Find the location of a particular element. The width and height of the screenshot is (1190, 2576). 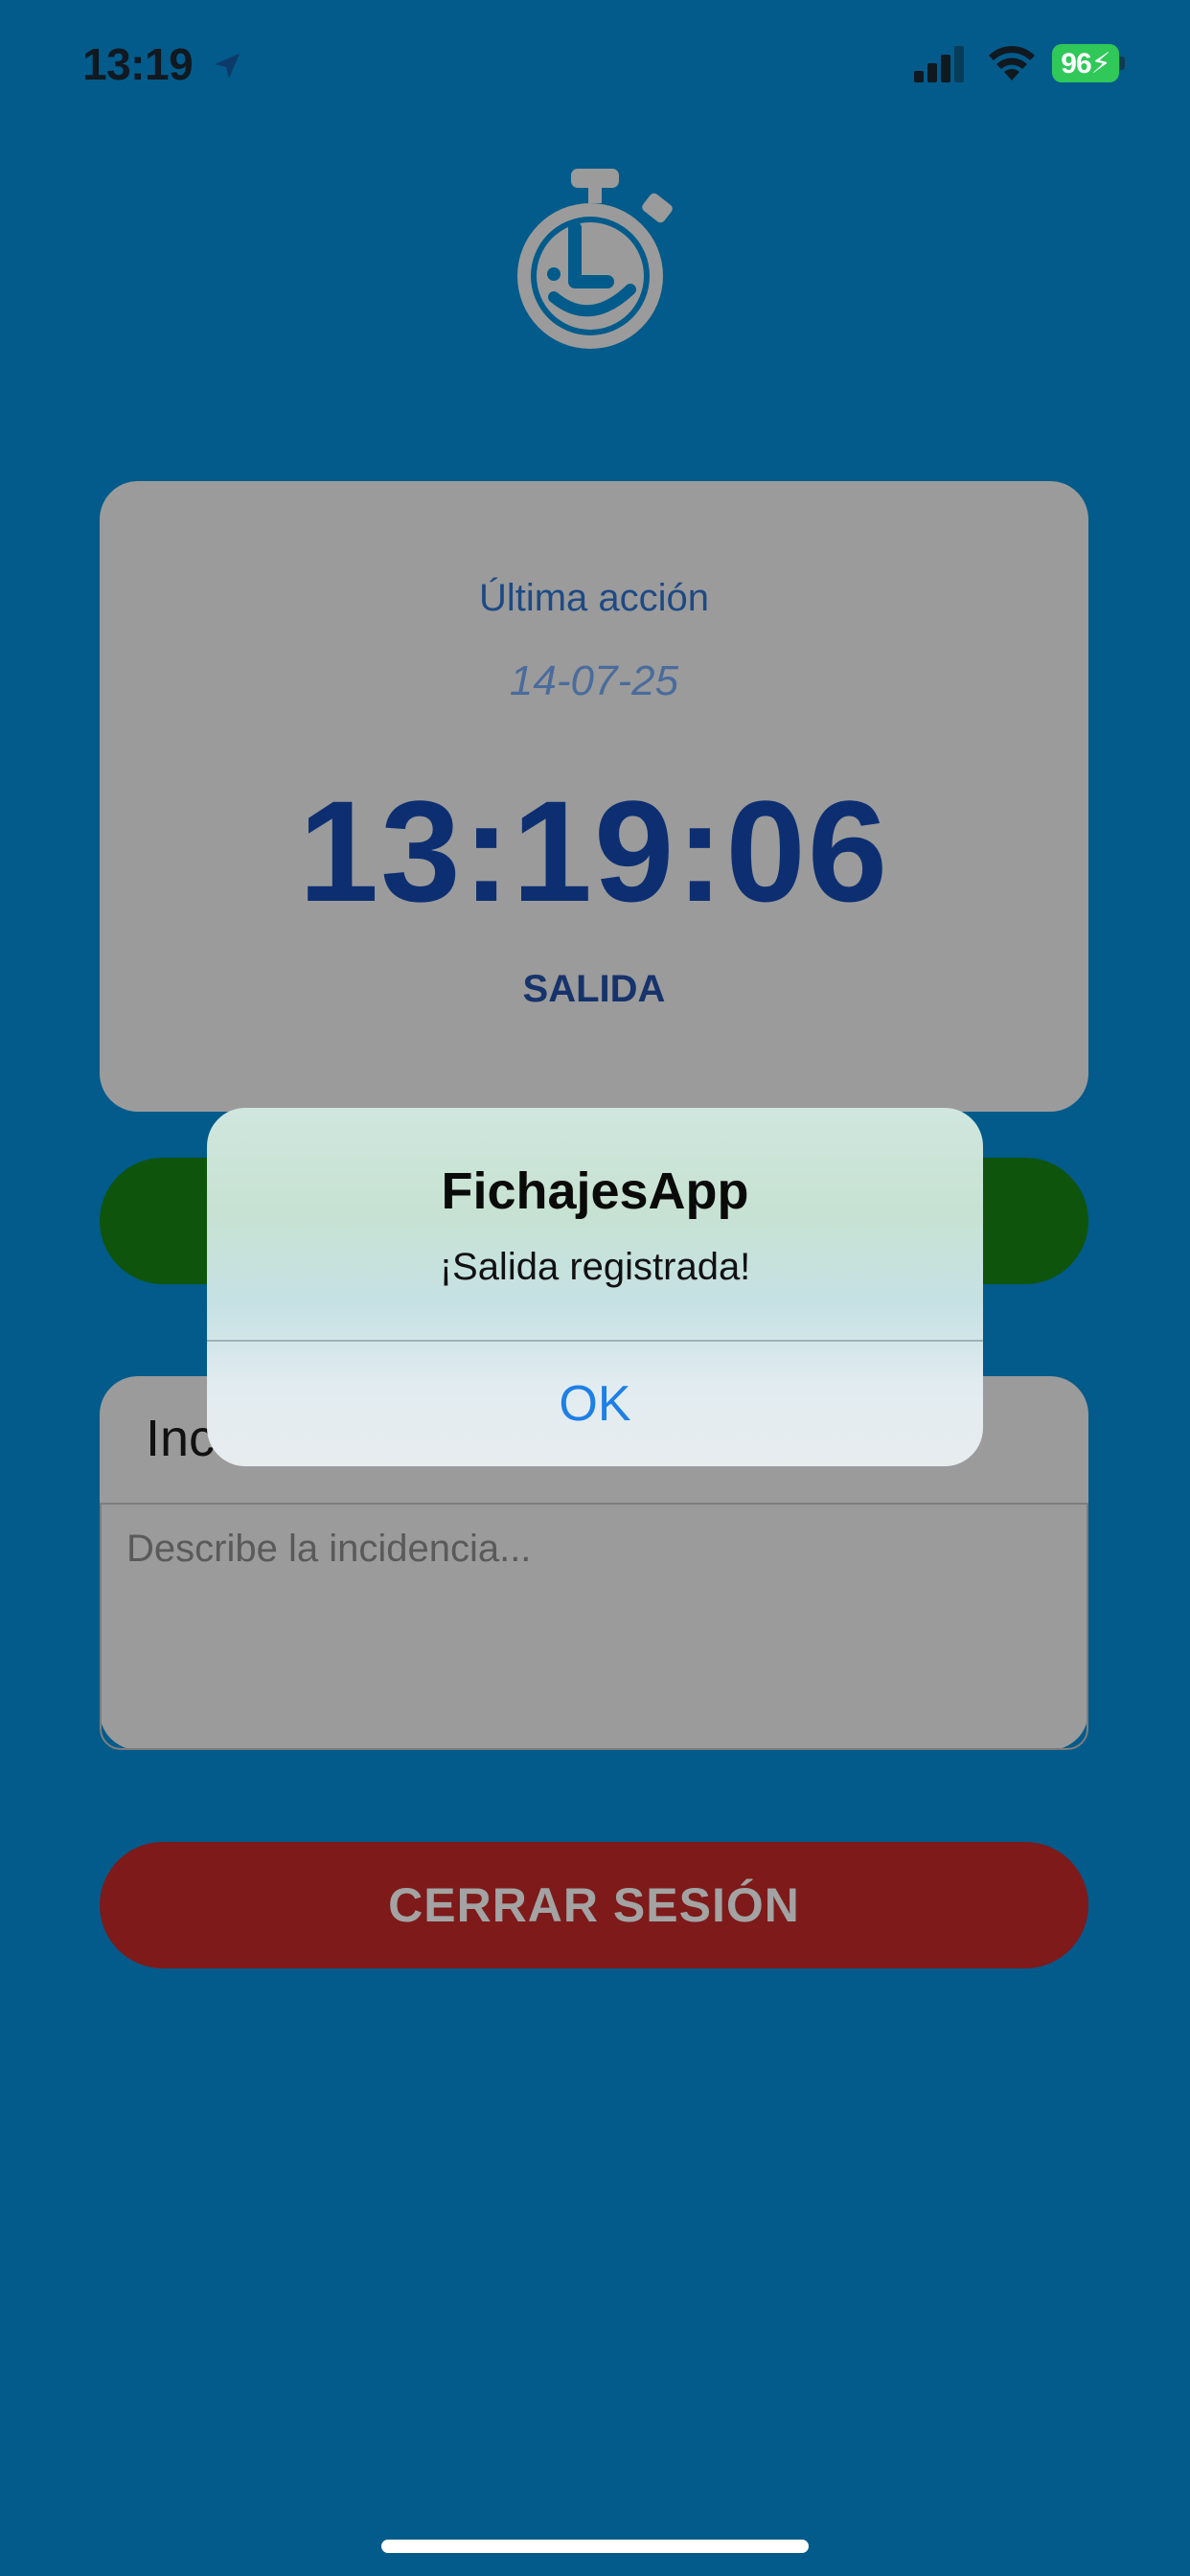

battery-level: 96⚡ is located at coordinates (1085, 64).